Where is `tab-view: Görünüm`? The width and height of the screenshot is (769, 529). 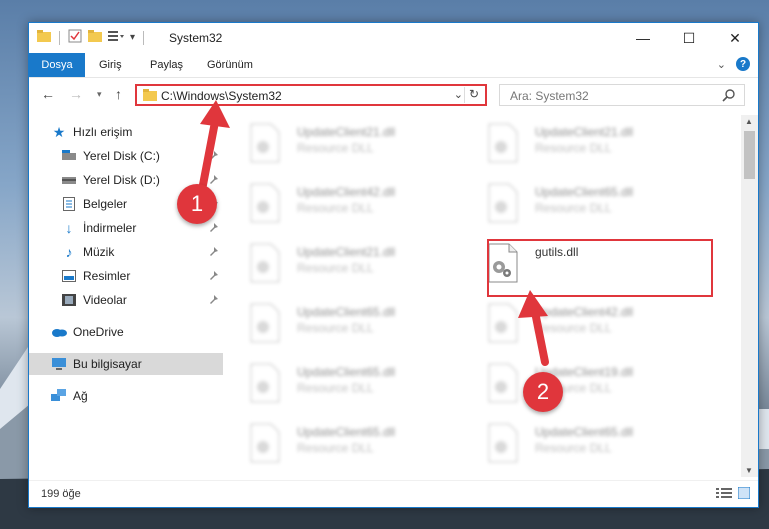
tab-view: Görünüm is located at coordinates (230, 65).